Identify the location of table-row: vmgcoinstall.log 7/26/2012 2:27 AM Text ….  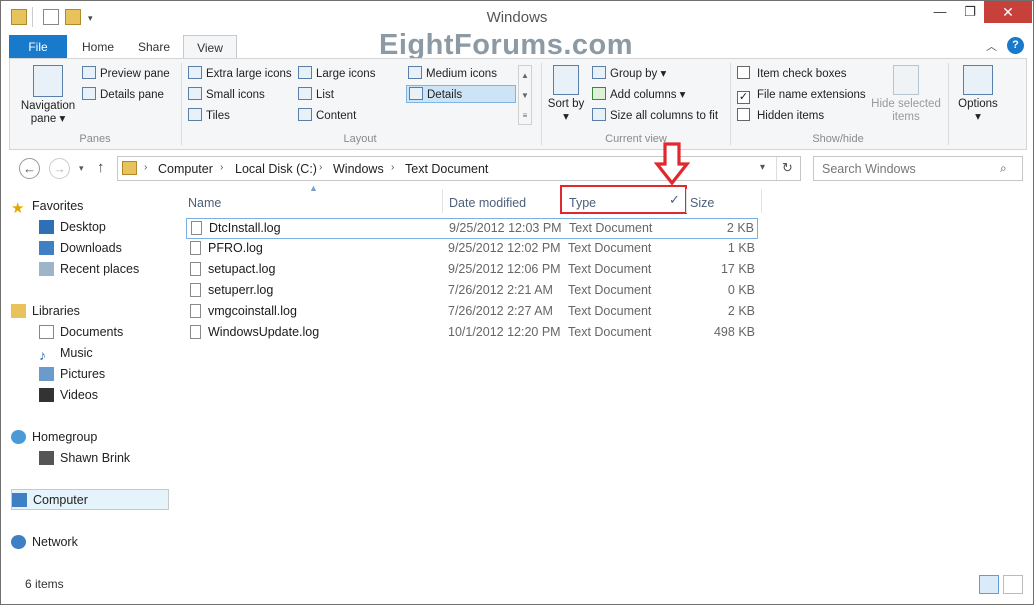
(472, 312).